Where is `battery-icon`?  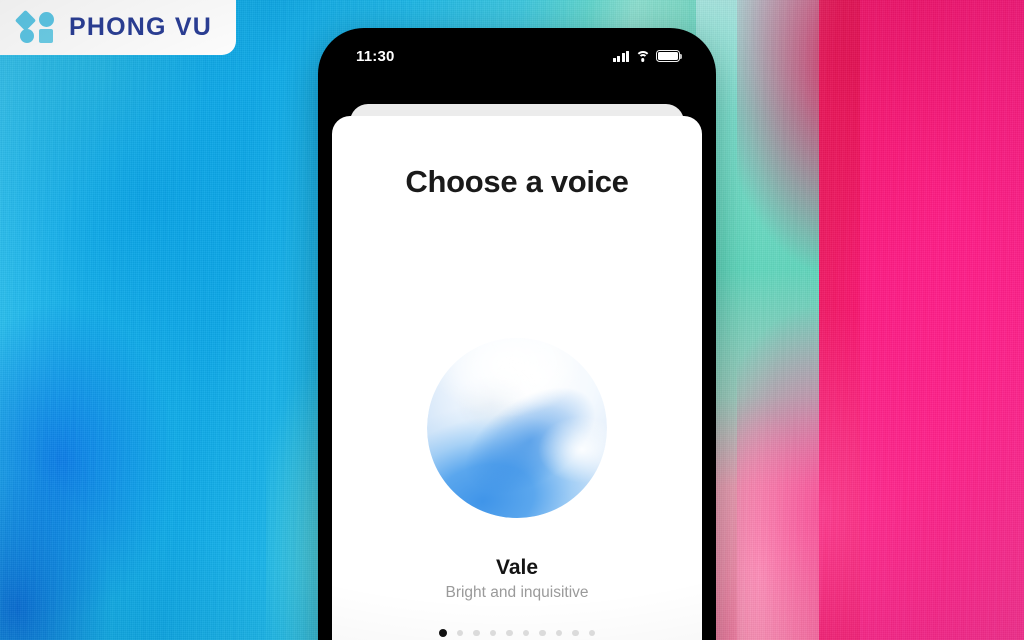
battery-icon is located at coordinates (669, 56).